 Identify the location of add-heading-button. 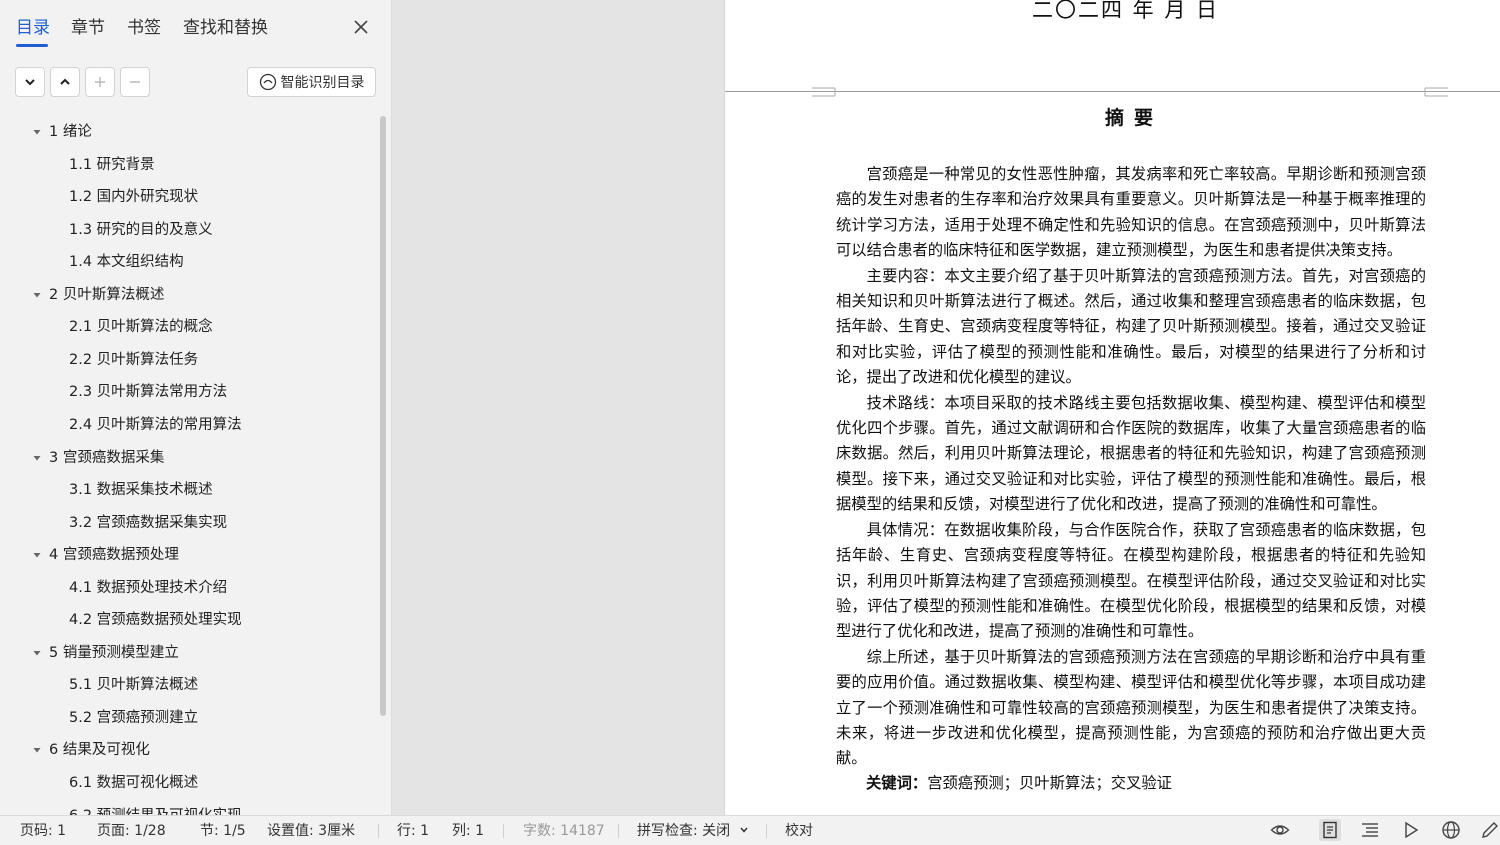
(100, 82).